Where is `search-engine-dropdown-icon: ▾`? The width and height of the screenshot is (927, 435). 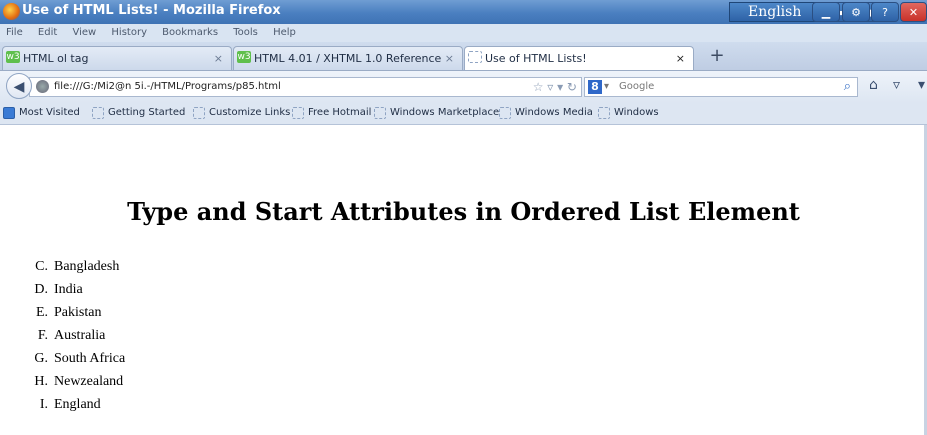 search-engine-dropdown-icon: ▾ is located at coordinates (606, 87).